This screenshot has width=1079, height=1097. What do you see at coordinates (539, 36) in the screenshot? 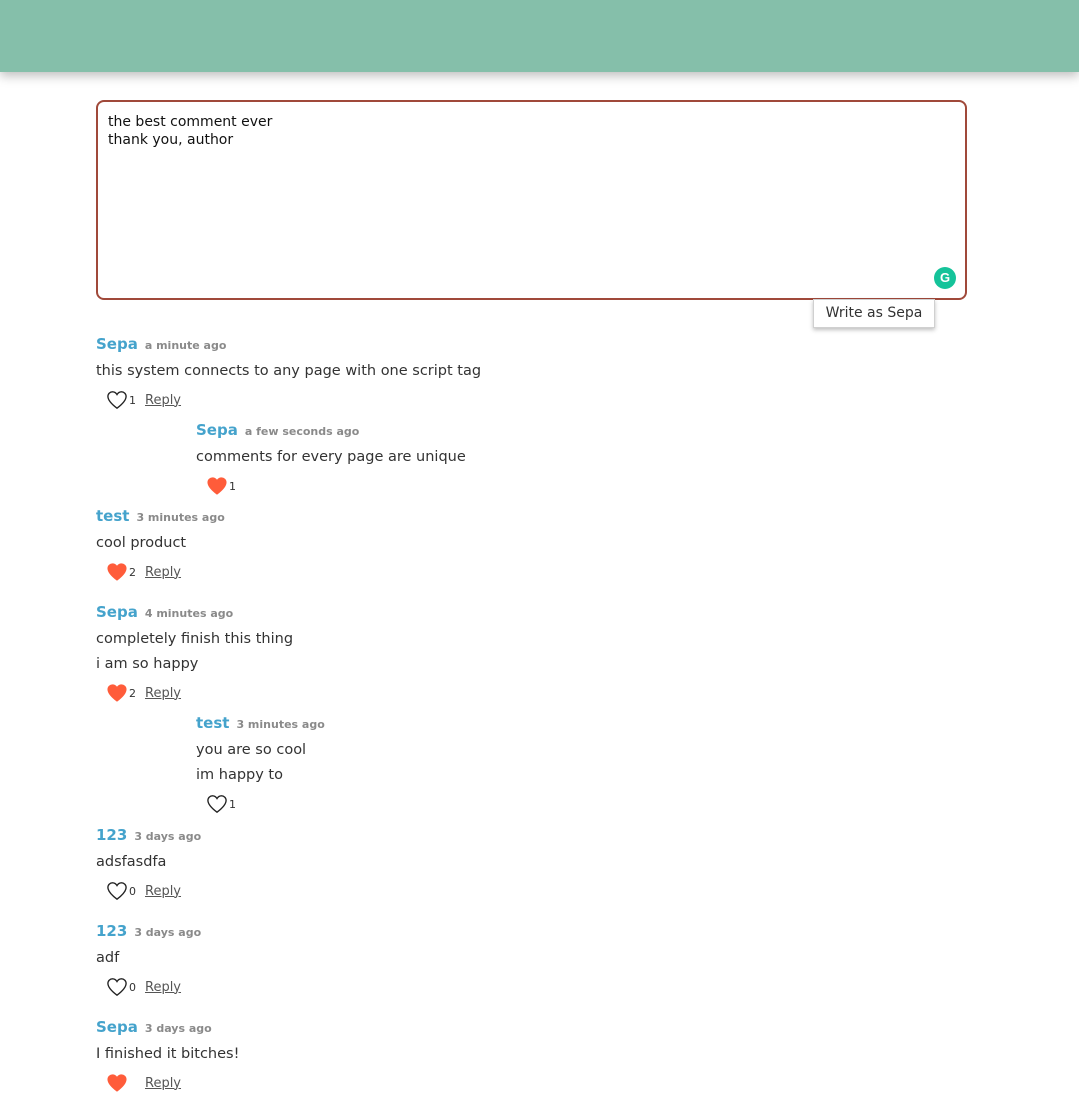
I see `top-header-bar` at bounding box center [539, 36].